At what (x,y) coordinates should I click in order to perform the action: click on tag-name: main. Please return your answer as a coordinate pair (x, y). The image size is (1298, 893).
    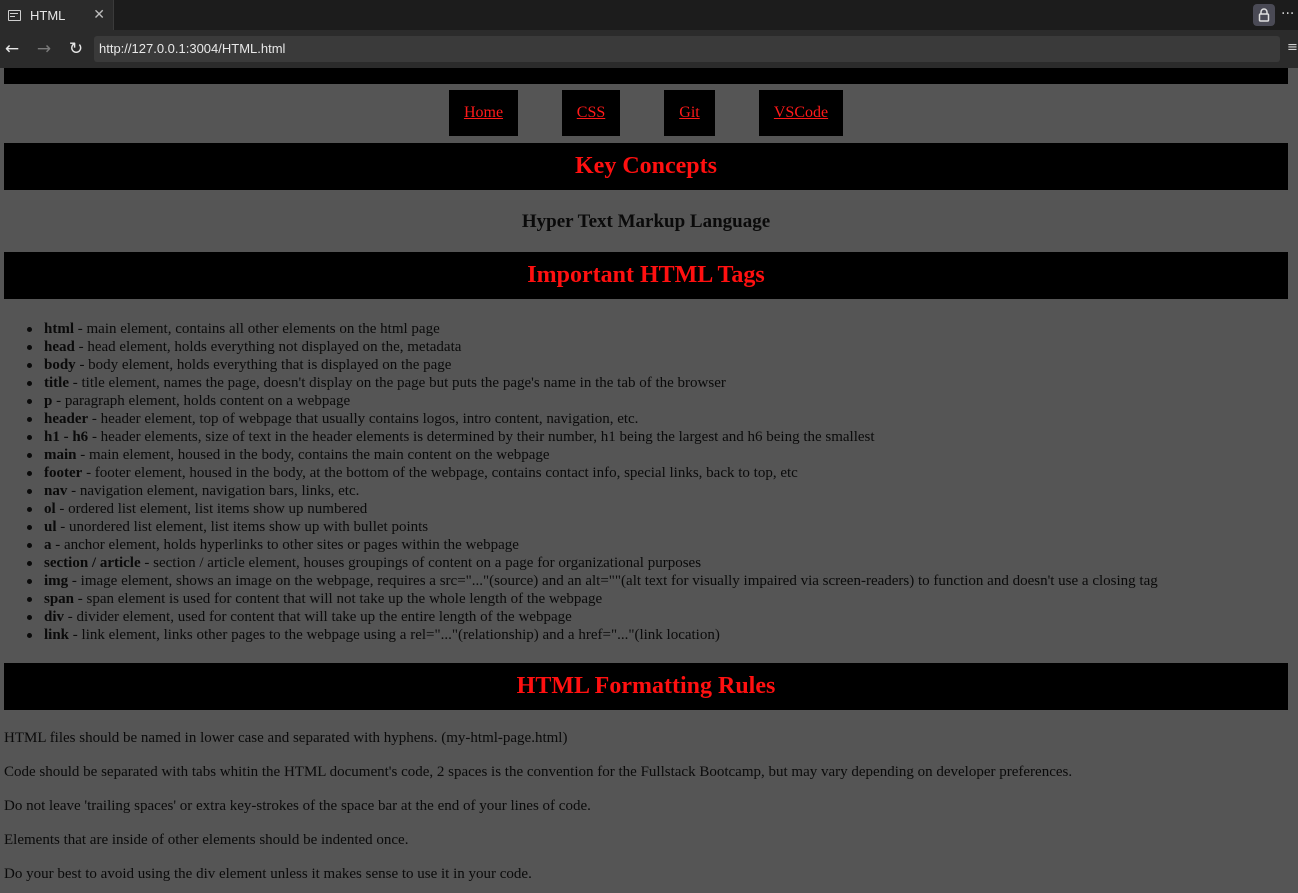
    Looking at the image, I should click on (60, 455).